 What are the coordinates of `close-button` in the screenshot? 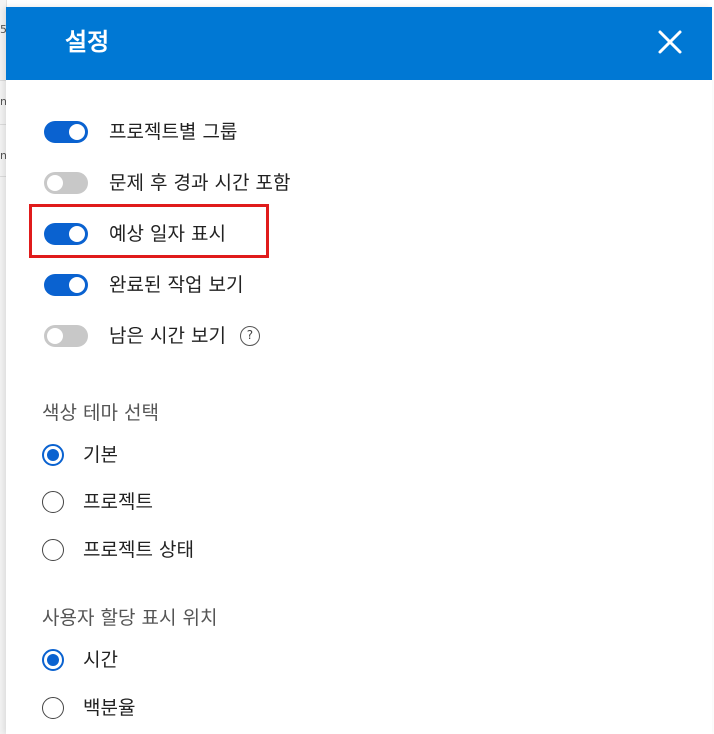 It's located at (670, 42).